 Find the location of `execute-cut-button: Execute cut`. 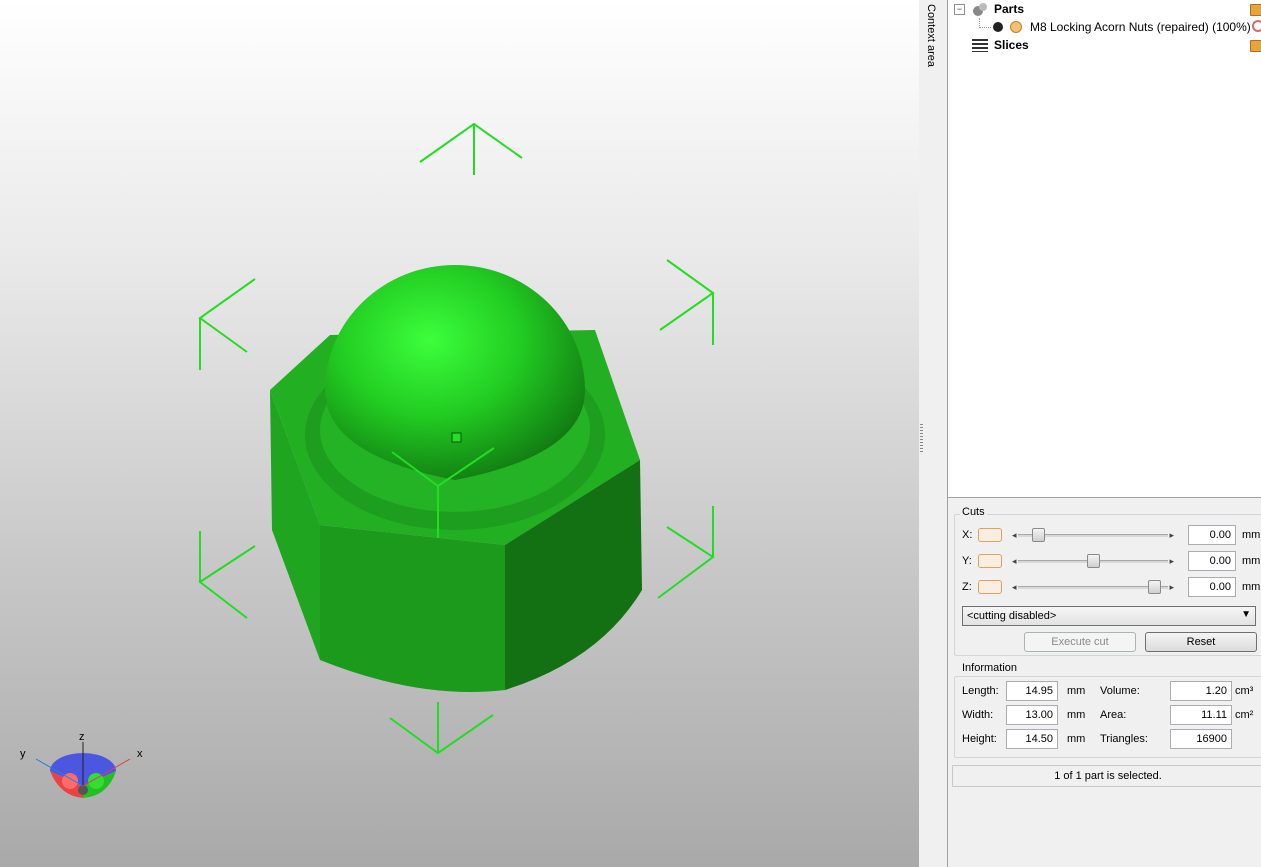

execute-cut-button: Execute cut is located at coordinates (1080, 642).